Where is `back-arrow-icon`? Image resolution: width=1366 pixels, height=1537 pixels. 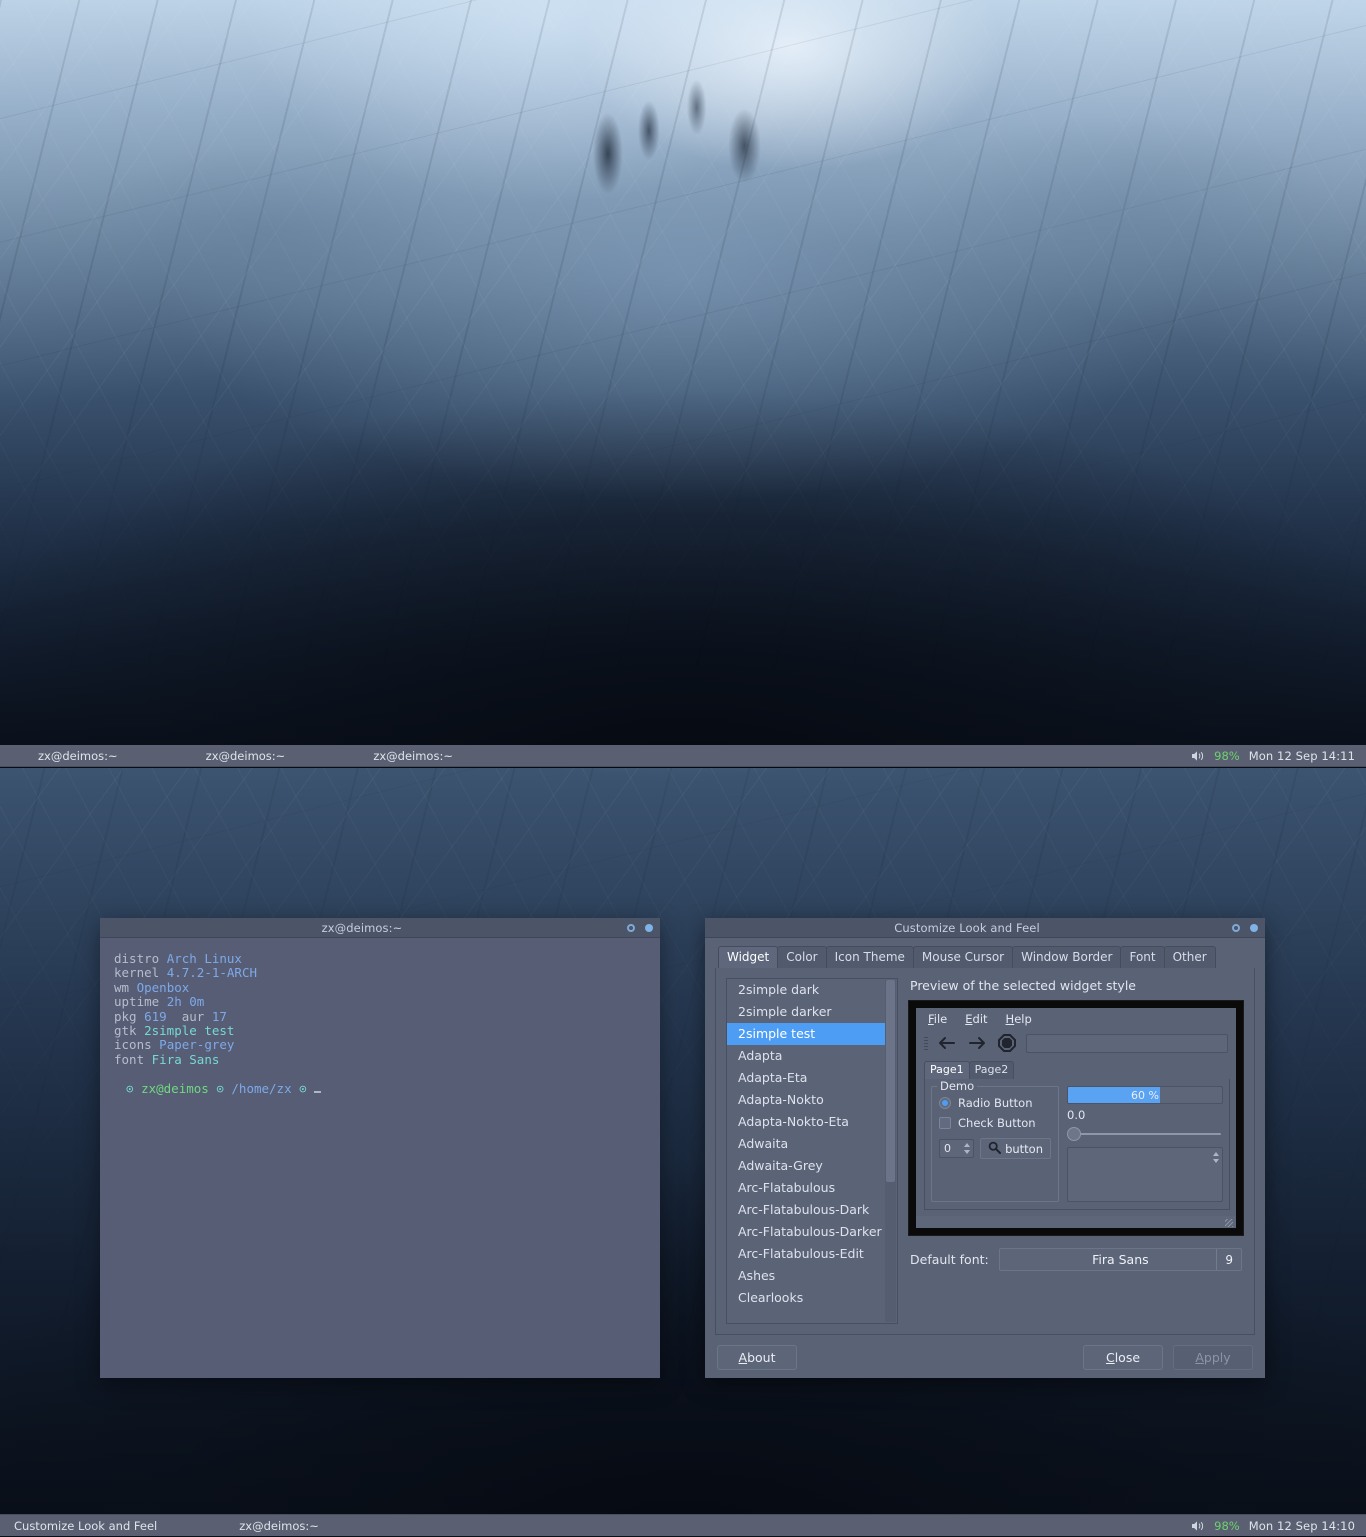
back-arrow-icon is located at coordinates (947, 1043).